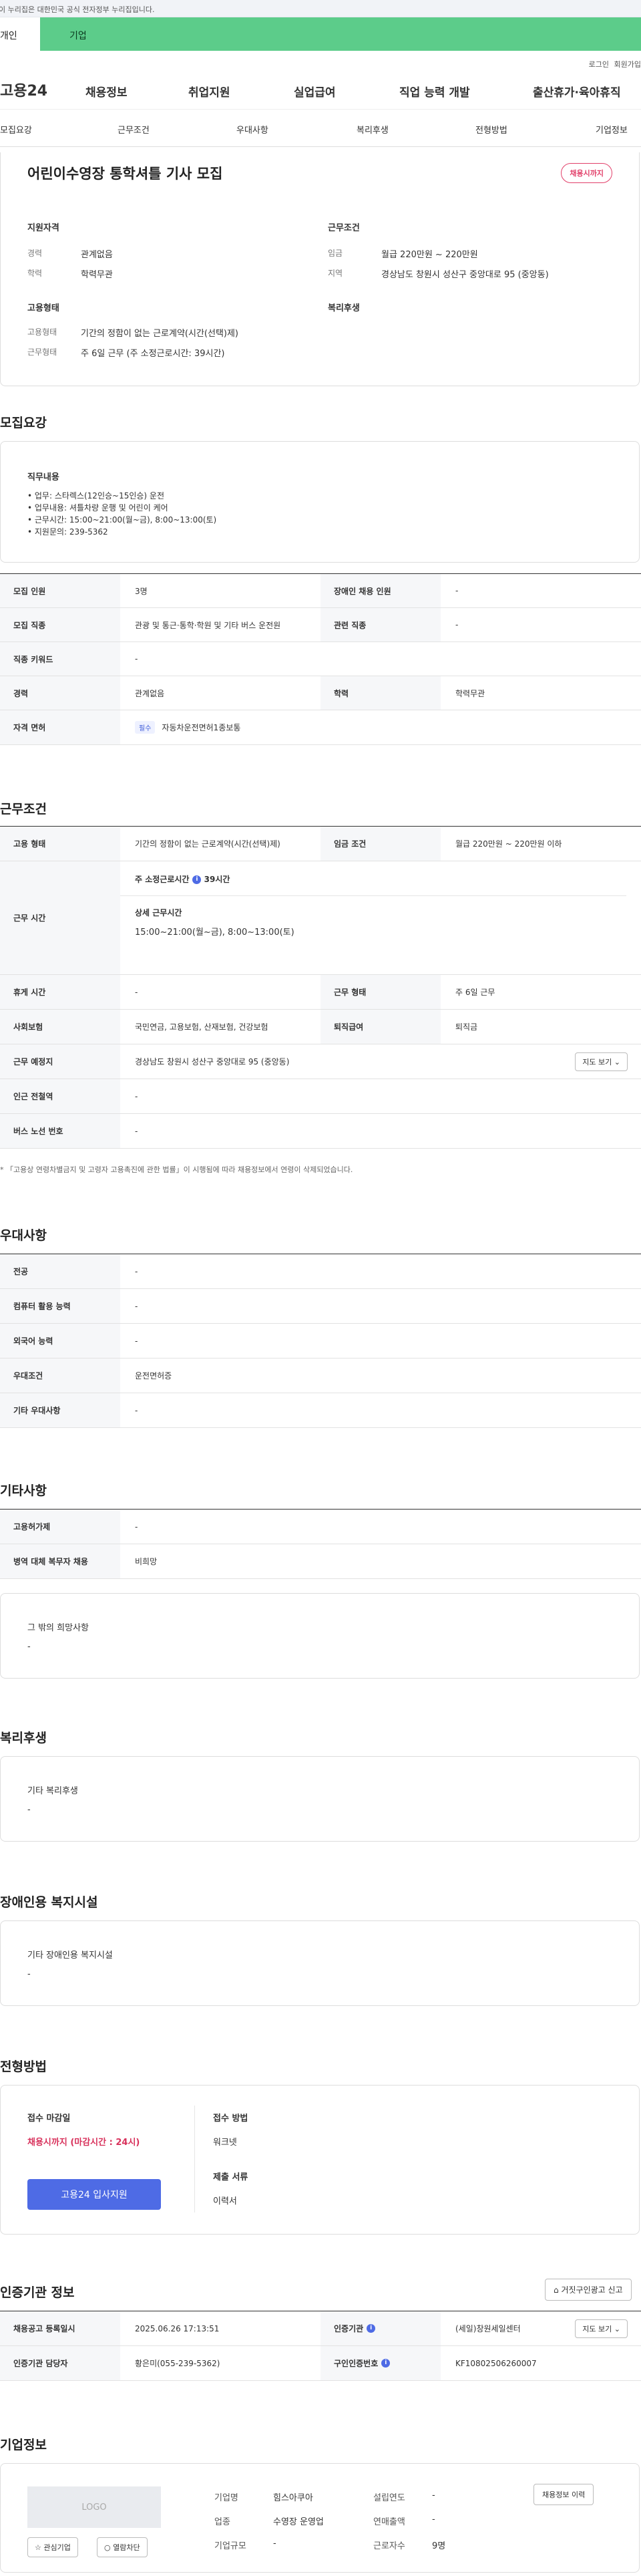 This screenshot has width=641, height=2576. Describe the element at coordinates (373, 129) in the screenshot. I see `anchor-welfare: 복리후생` at that location.